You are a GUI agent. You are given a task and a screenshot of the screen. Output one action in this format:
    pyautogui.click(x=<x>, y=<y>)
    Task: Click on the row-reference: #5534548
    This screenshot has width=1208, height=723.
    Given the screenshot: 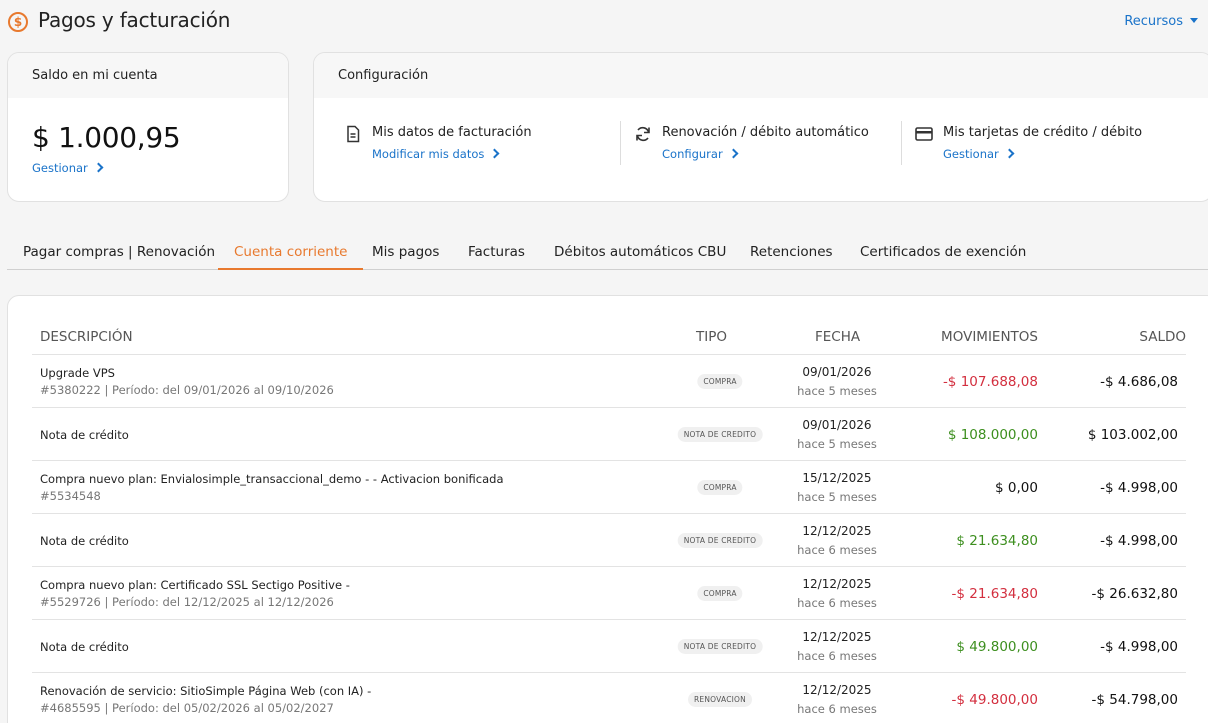 What is the action you would take?
    pyautogui.click(x=70, y=496)
    